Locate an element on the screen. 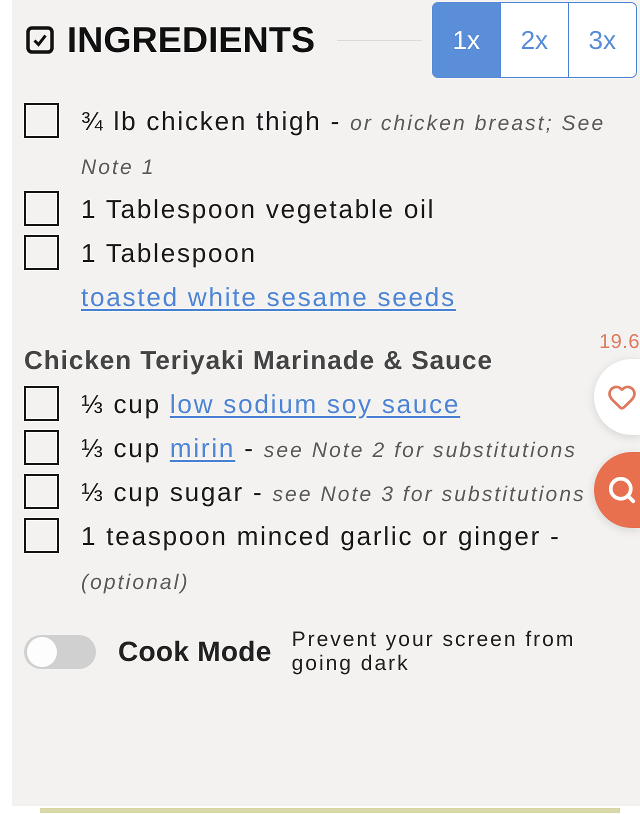 This screenshot has width=640, height=814. favorite-count: 19.6 is located at coordinates (619, 342).